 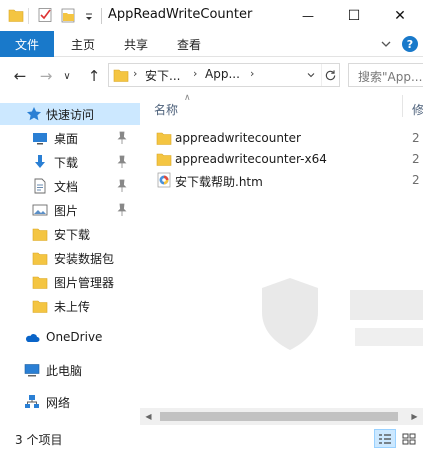 What do you see at coordinates (166, 109) in the screenshot?
I see `column-header-name: 名称` at bounding box center [166, 109].